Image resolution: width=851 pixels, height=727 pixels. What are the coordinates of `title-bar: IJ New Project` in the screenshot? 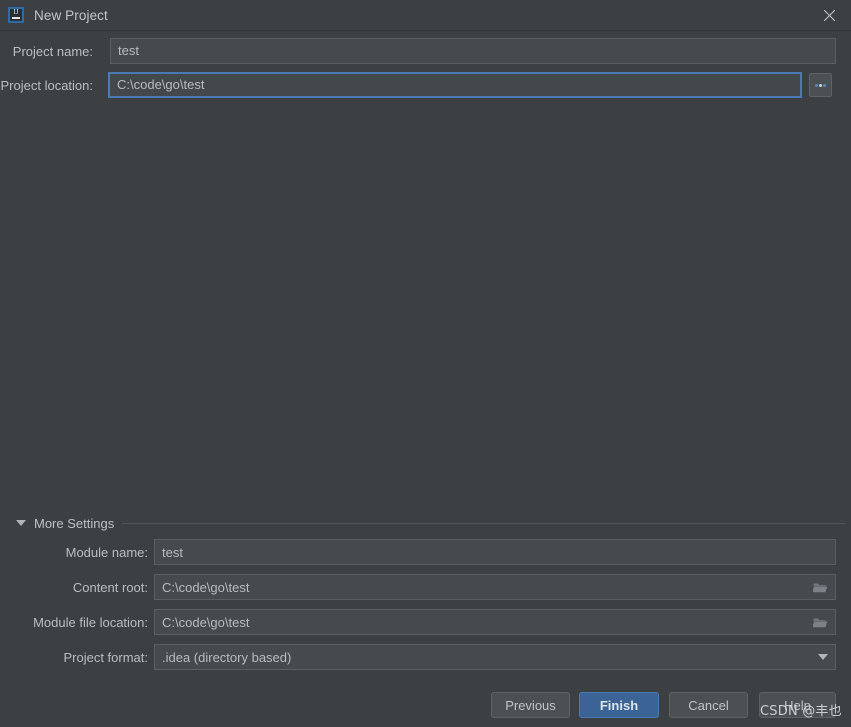 It's located at (425, 15).